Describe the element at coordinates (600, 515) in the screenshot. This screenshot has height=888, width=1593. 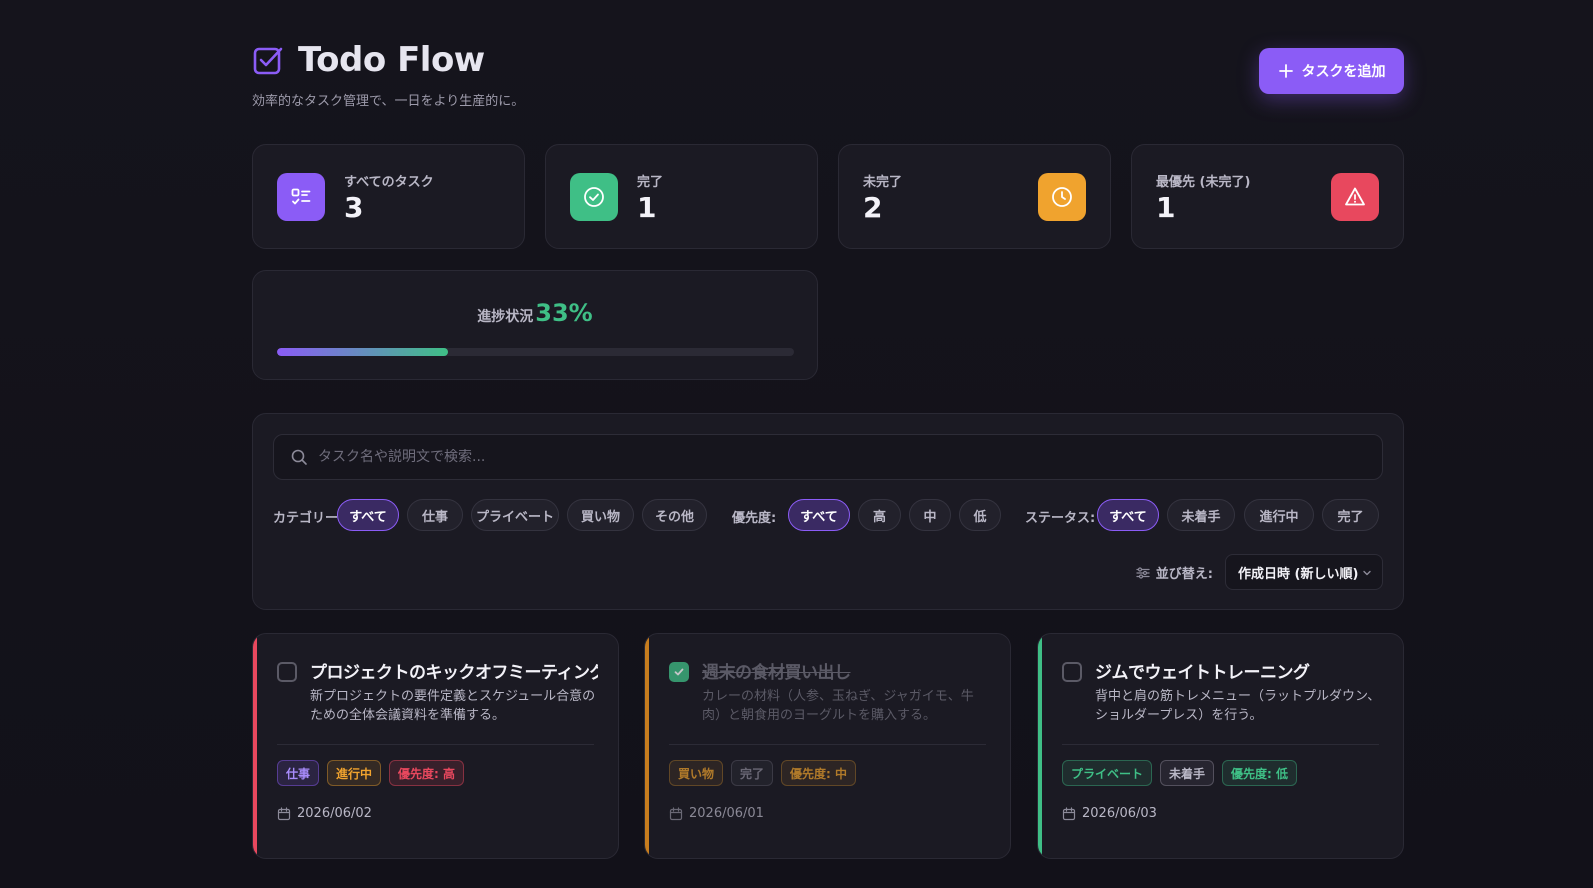
I see `category-chip-shopping: 買い物` at that location.